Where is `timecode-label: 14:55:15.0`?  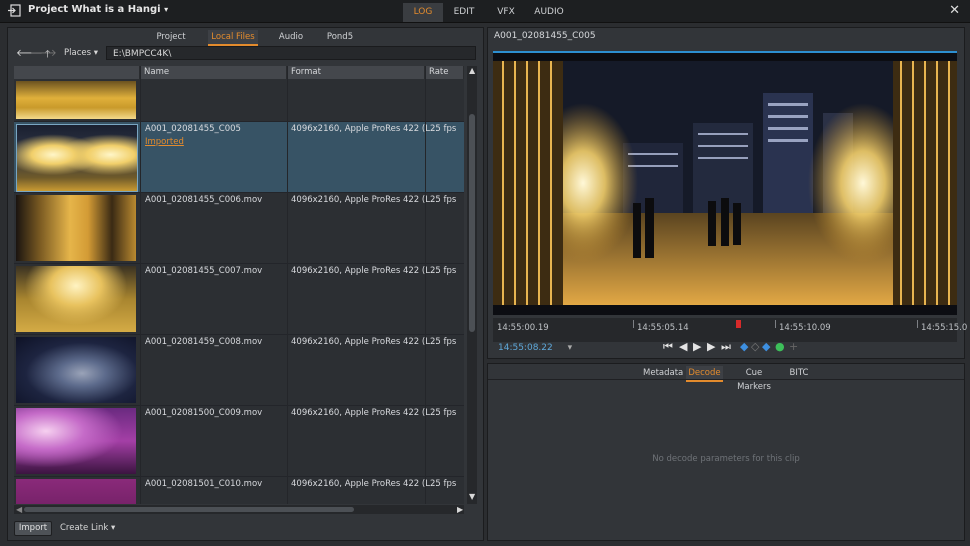
timecode-label: 14:55:15.0 is located at coordinates (944, 328).